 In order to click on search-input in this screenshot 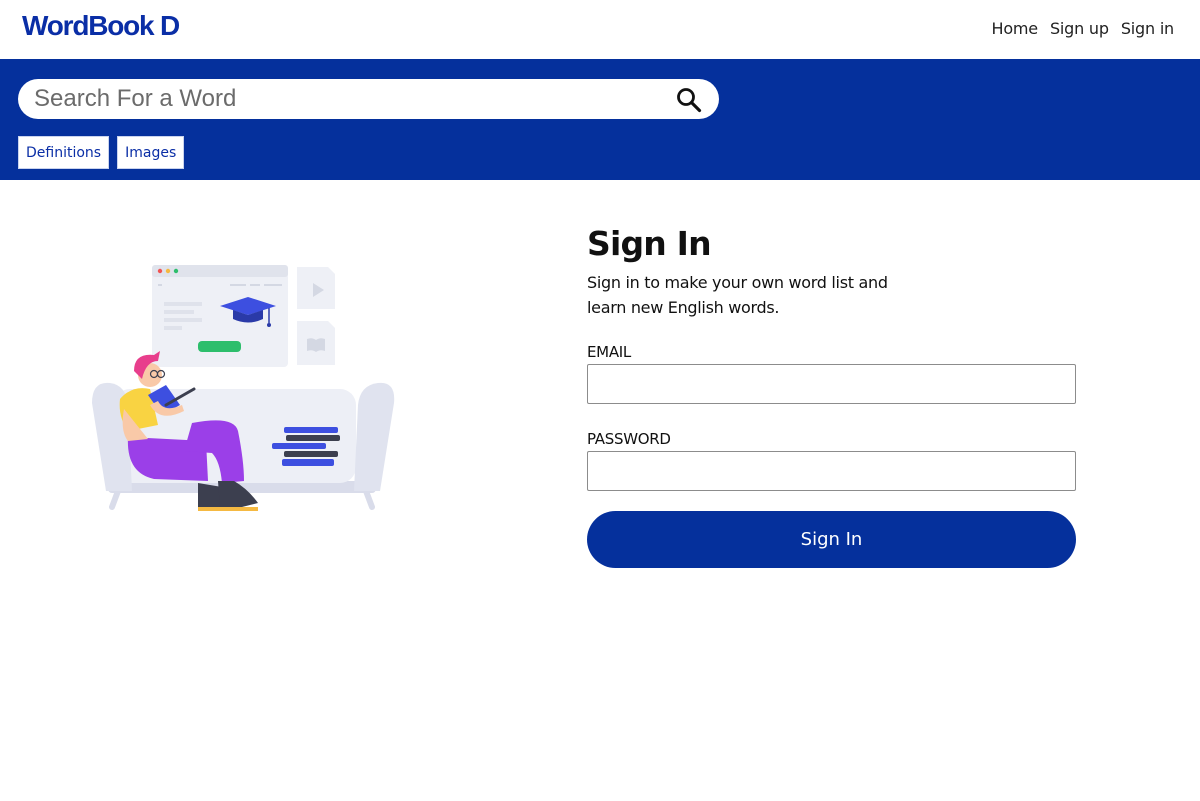, I will do `click(344, 99)`.